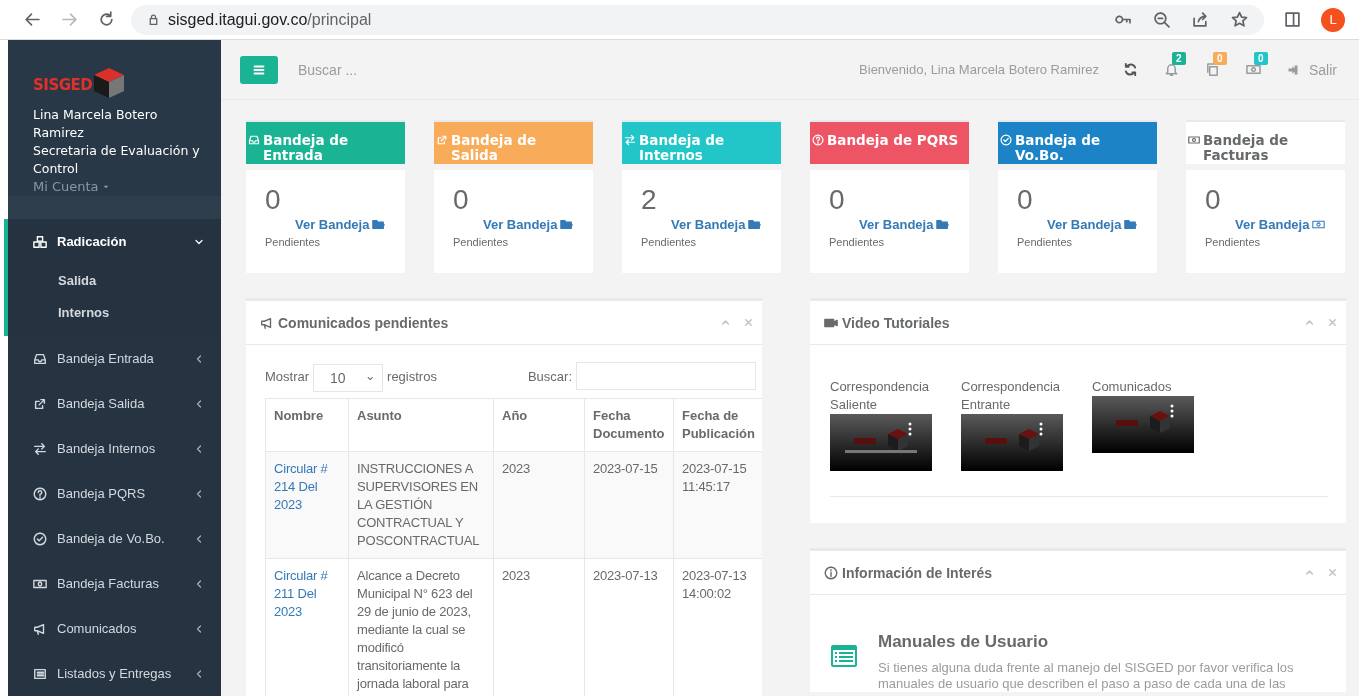 The image size is (1359, 696). Describe the element at coordinates (1179, 58) in the screenshot. I see `count-badge: 2` at that location.